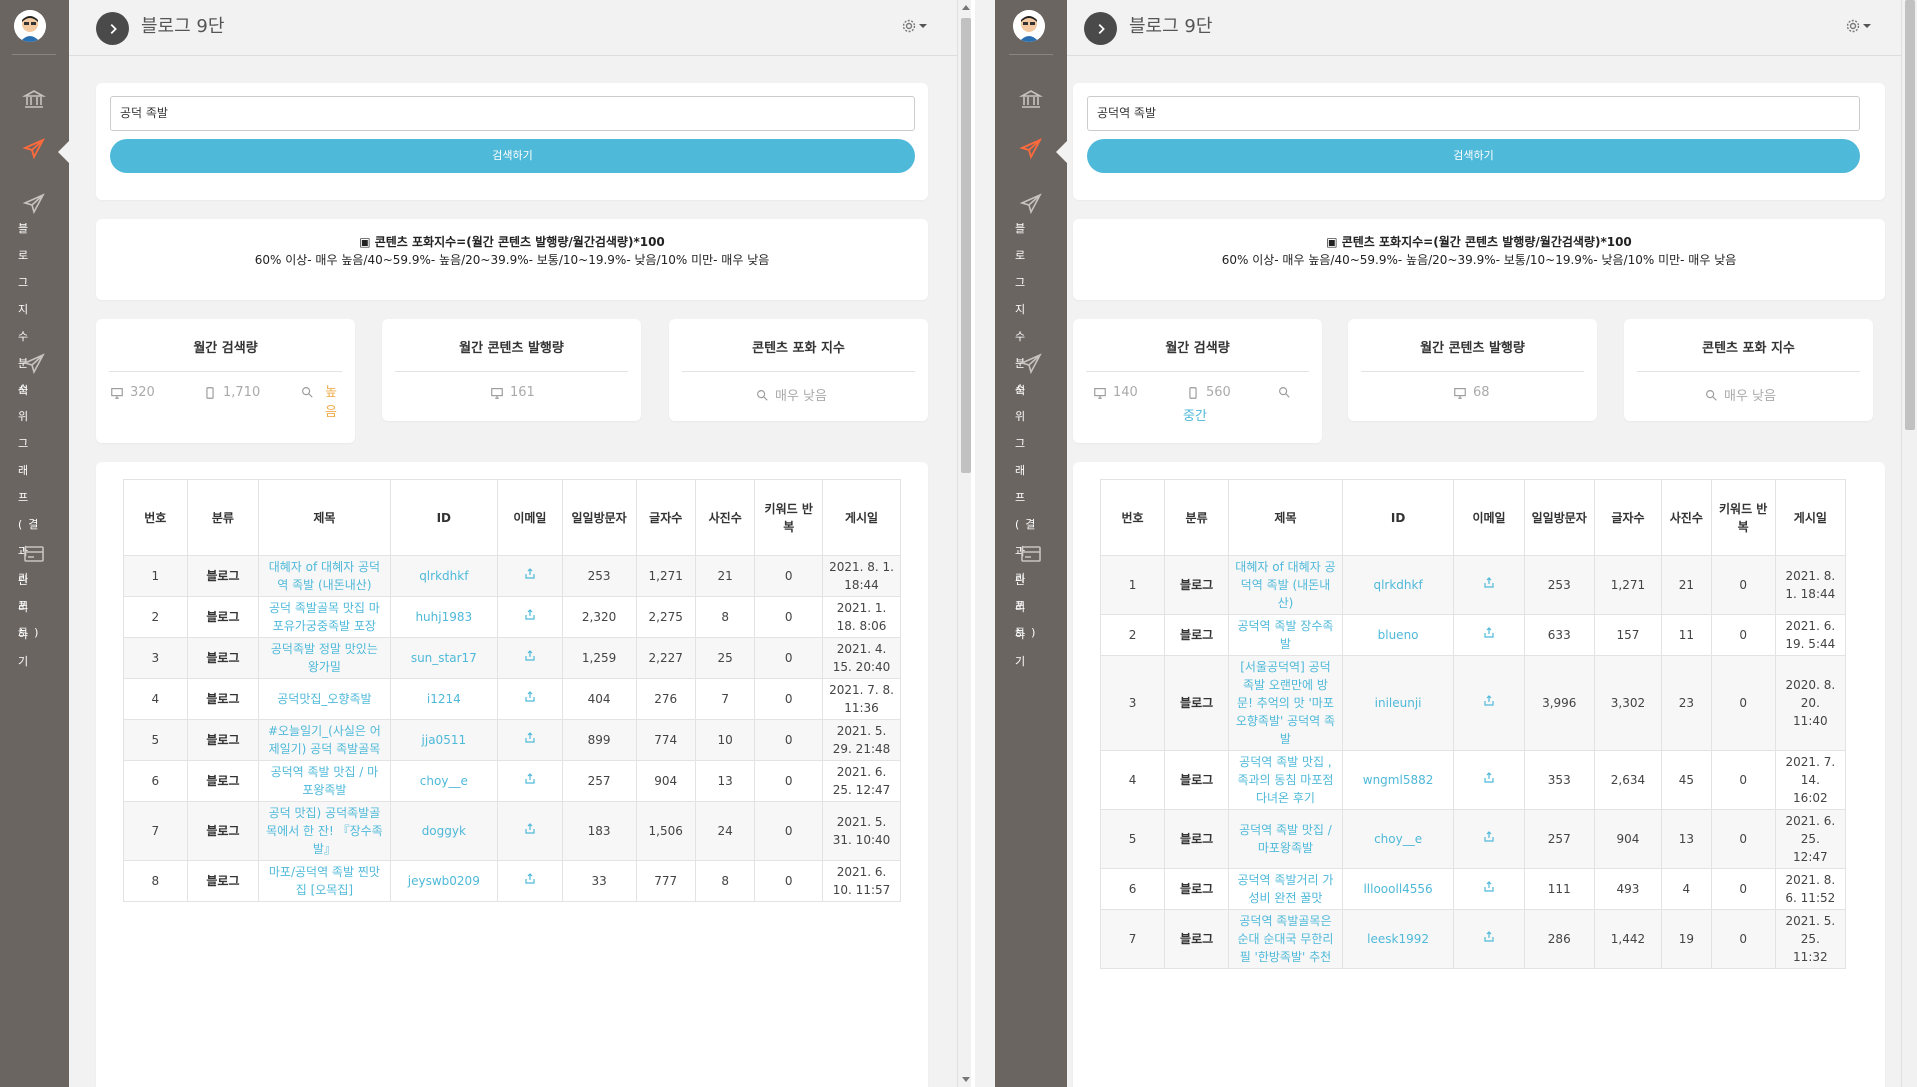 This screenshot has width=1917, height=1087. Describe the element at coordinates (1398, 780) in the screenshot. I see `blog-id-link: wngml5882` at that location.